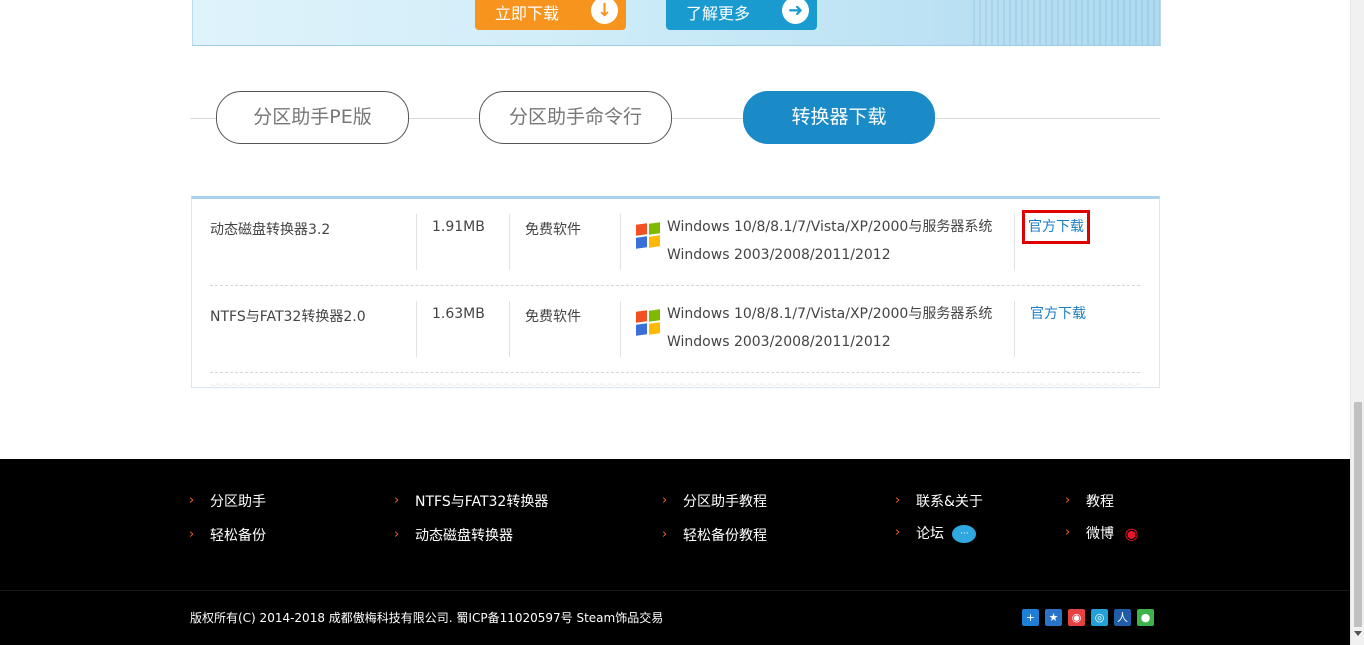 The image size is (1364, 645). What do you see at coordinates (930, 534) in the screenshot?
I see `footer-link-label: 论坛` at bounding box center [930, 534].